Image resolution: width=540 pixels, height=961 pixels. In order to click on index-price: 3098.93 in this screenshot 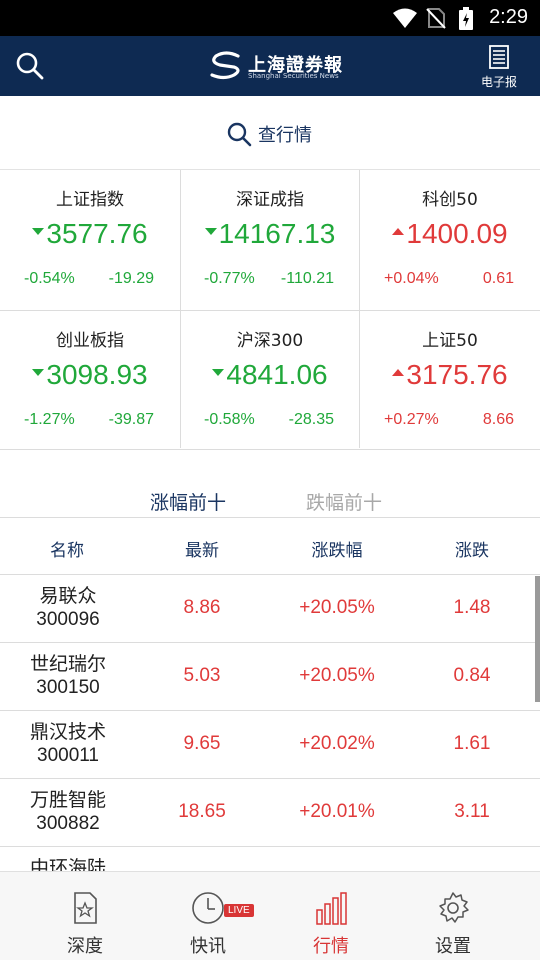, I will do `click(90, 375)`.